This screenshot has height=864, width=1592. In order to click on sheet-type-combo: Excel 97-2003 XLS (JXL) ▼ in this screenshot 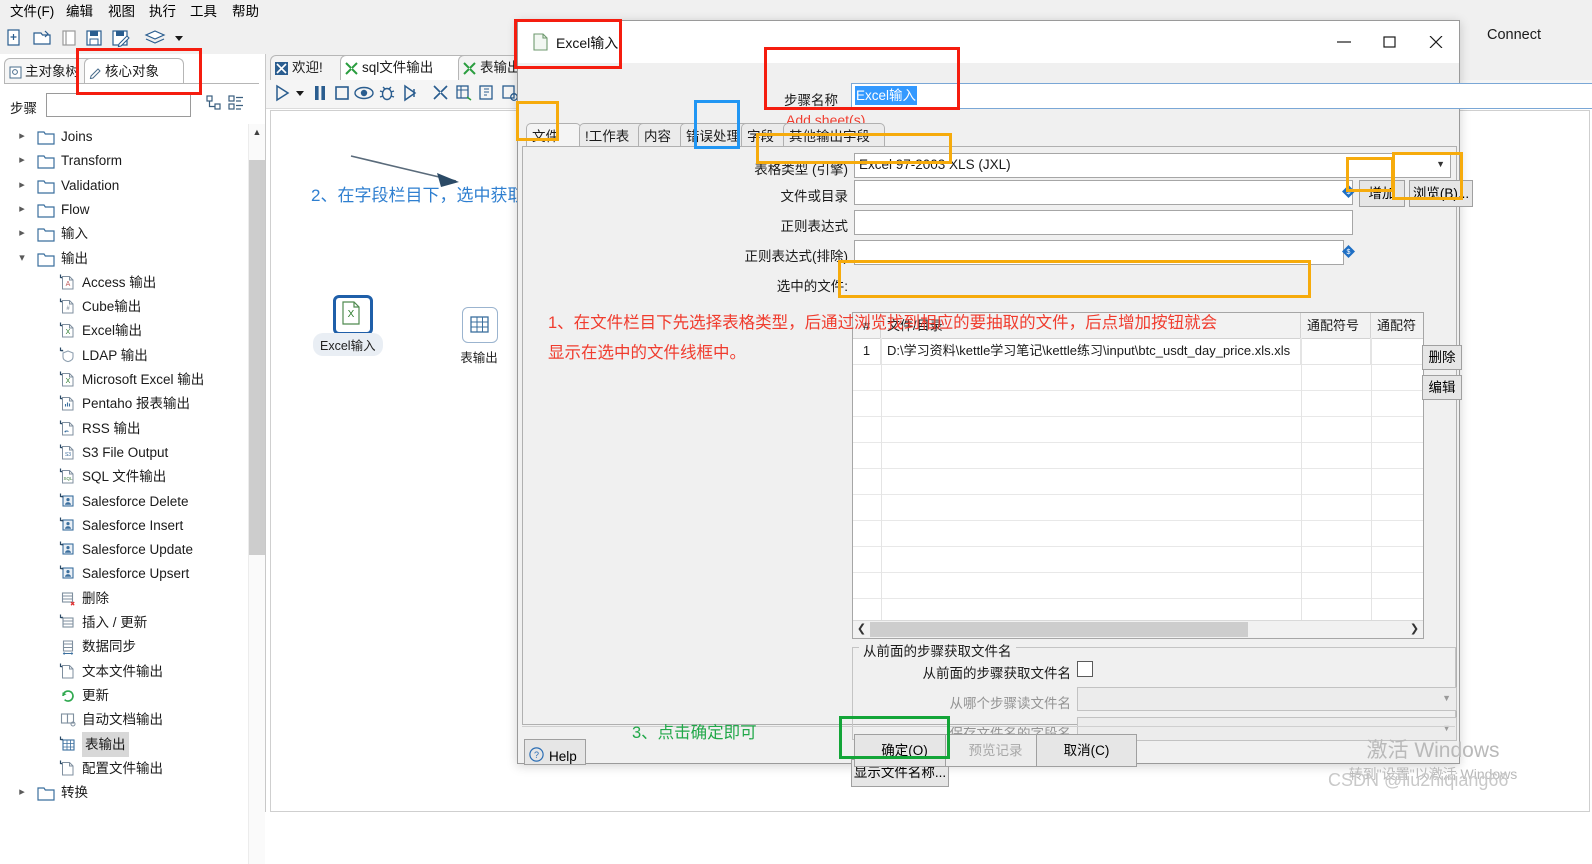, I will do `click(1152, 165)`.